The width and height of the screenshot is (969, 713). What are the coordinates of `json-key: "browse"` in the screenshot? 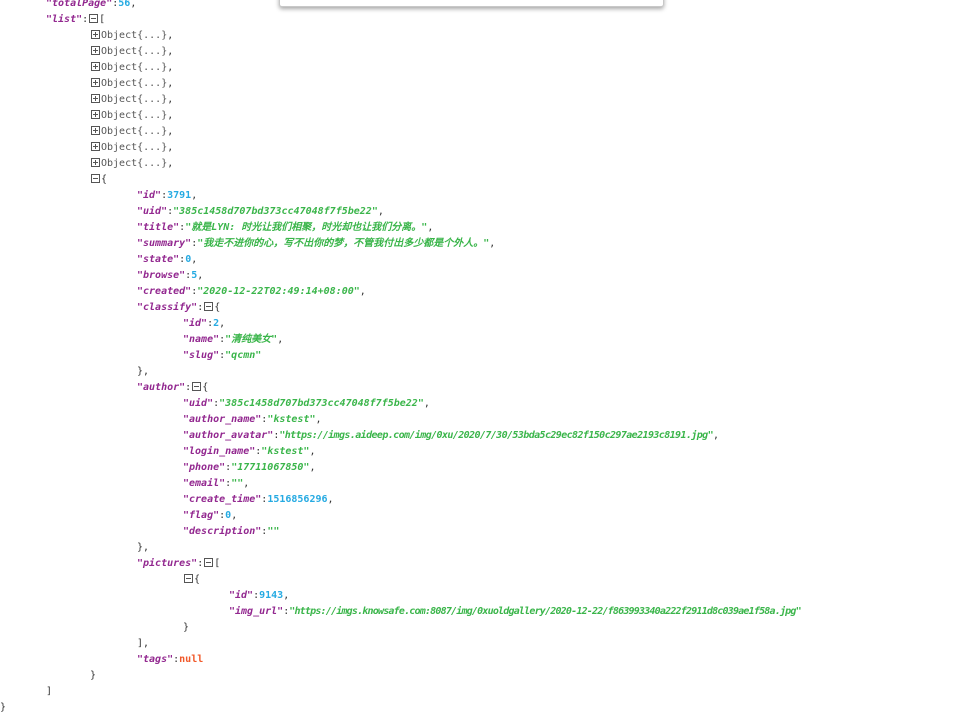 It's located at (161, 275).